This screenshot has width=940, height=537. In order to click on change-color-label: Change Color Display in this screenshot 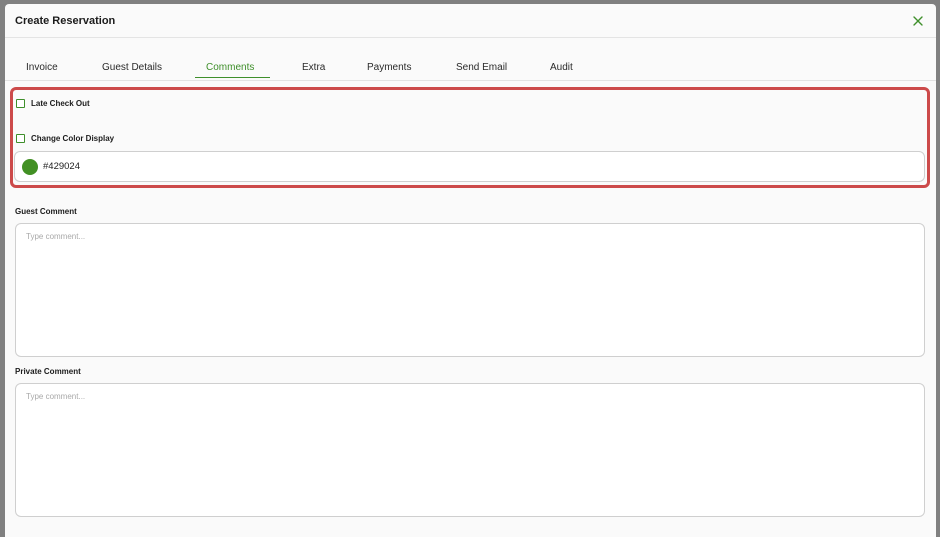, I will do `click(73, 138)`.